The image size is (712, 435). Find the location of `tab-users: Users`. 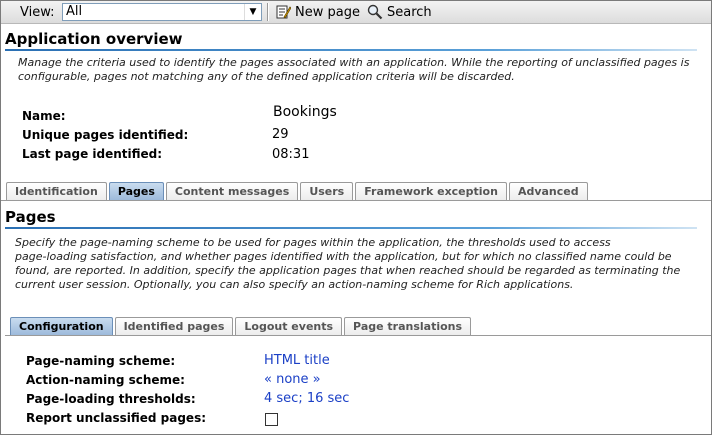

tab-users: Users is located at coordinates (327, 191).